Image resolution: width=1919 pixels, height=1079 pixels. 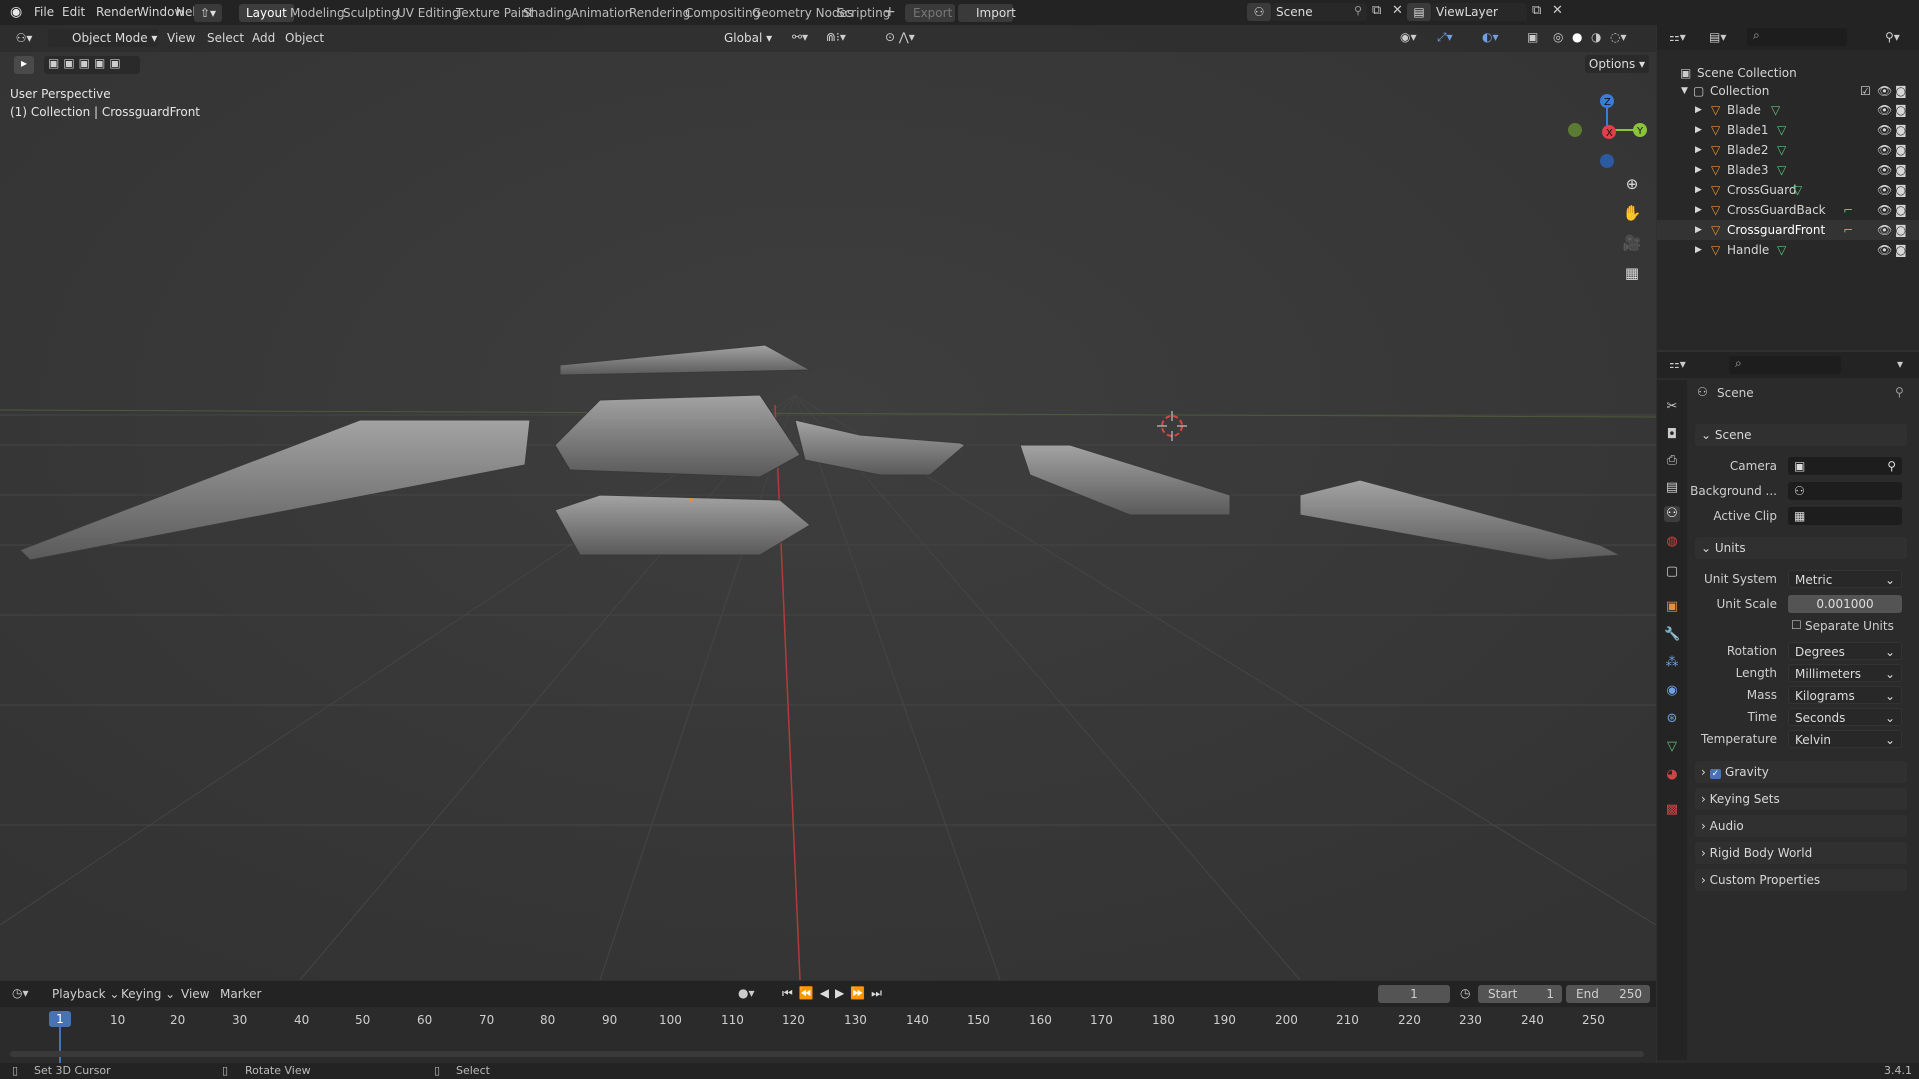 I want to click on physics-tab-icon: ◉, so click(x=1672, y=691).